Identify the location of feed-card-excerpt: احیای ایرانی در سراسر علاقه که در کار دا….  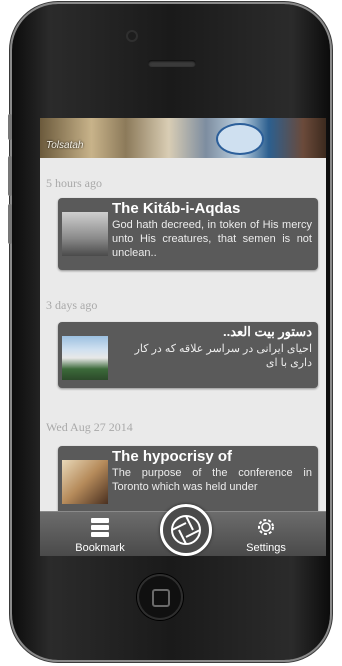
(223, 356).